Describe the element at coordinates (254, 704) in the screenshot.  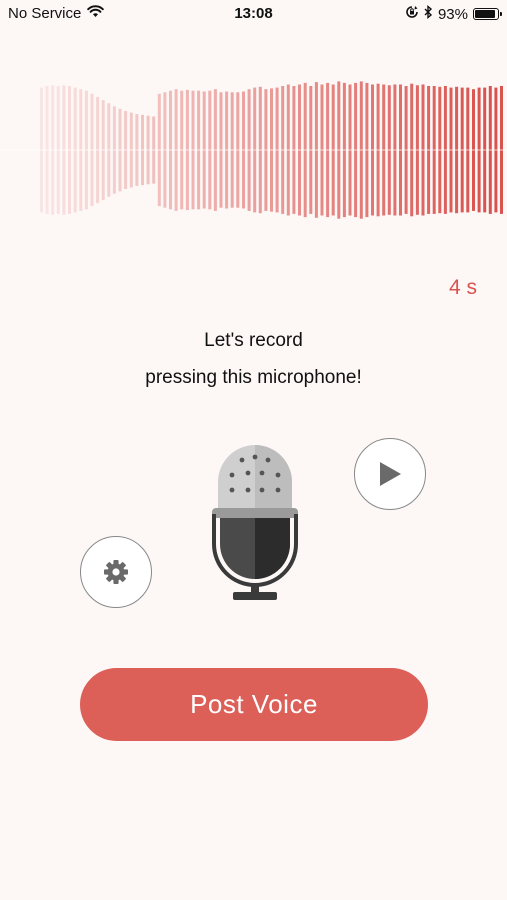
I see `post-voice-button: Post Voice` at that location.